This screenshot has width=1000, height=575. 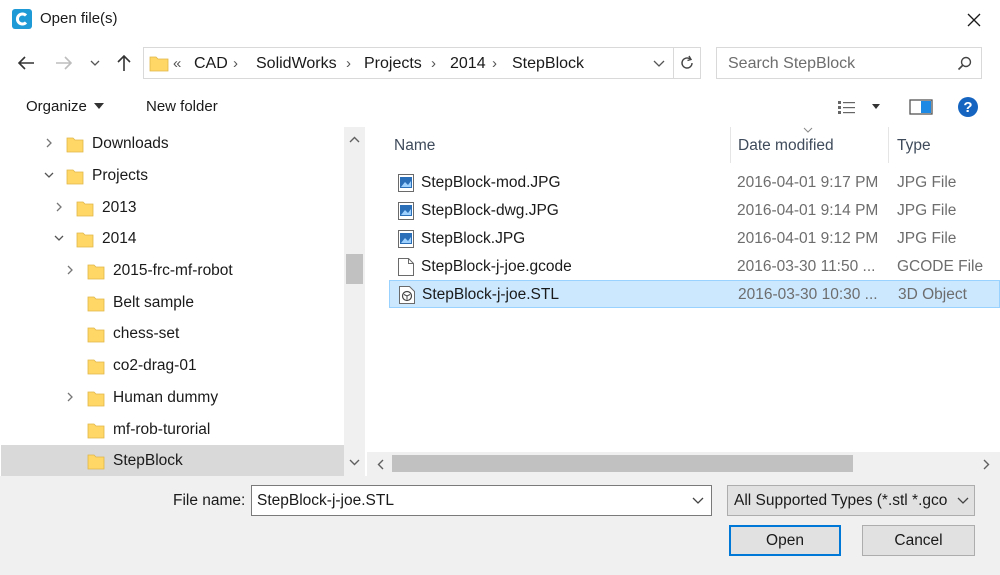 I want to click on tree-scrollbar, so click(x=354, y=301).